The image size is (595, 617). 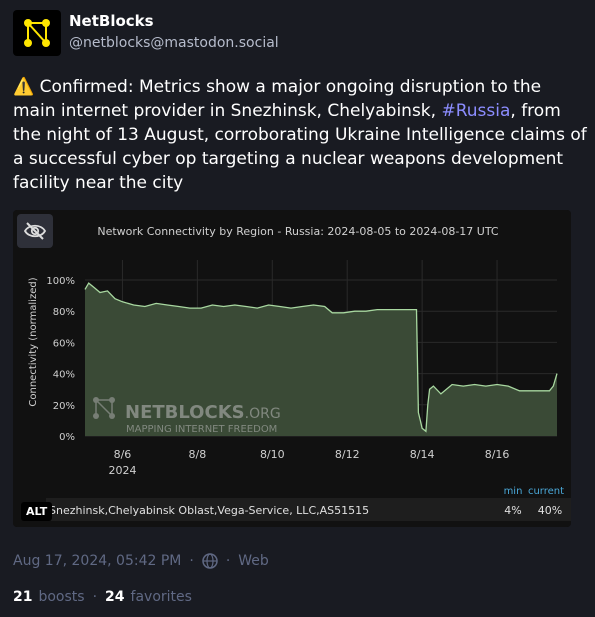 What do you see at coordinates (111, 21) in the screenshot?
I see `display-name: NetBlocks` at bounding box center [111, 21].